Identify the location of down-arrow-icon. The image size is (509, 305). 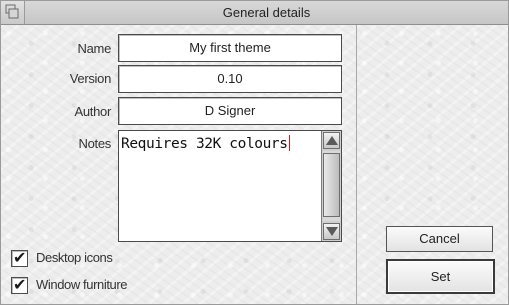
(332, 231).